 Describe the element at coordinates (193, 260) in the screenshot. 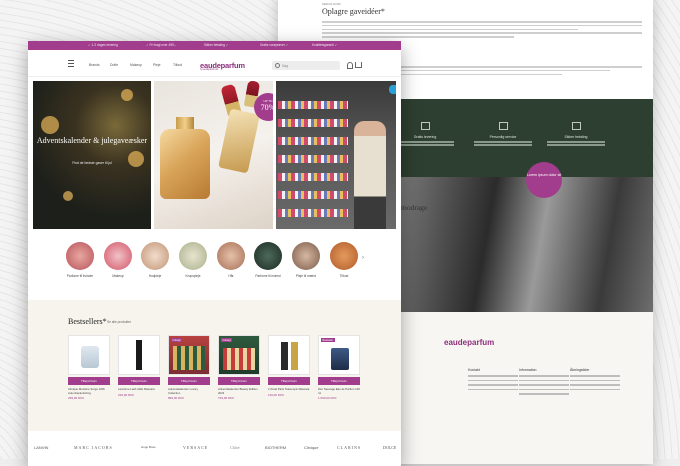

I see `category-item: Kropspleje` at that location.